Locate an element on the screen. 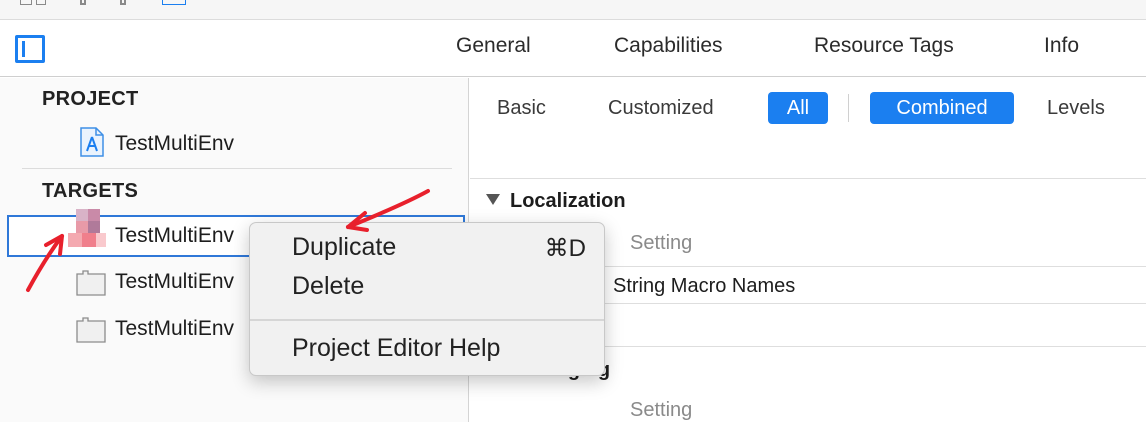 This screenshot has height=422, width=1146. filter-separator is located at coordinates (848, 108).